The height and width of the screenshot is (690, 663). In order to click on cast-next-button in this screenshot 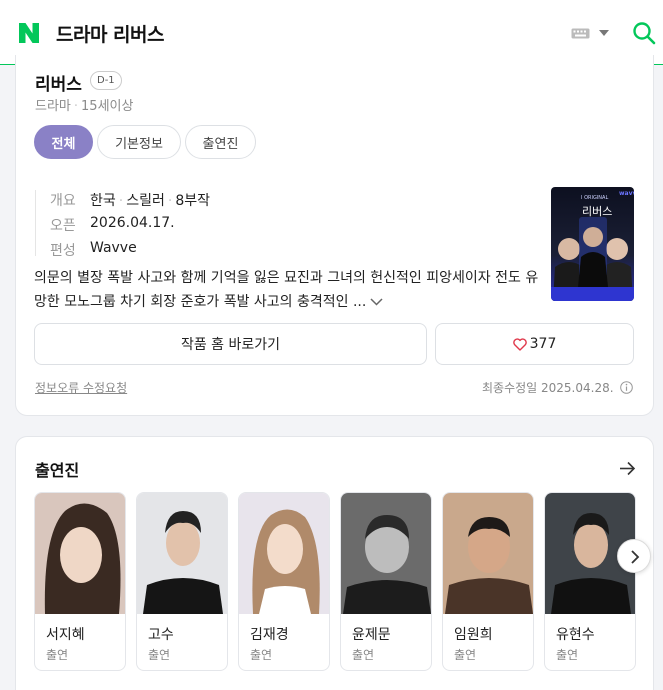, I will do `click(634, 556)`.